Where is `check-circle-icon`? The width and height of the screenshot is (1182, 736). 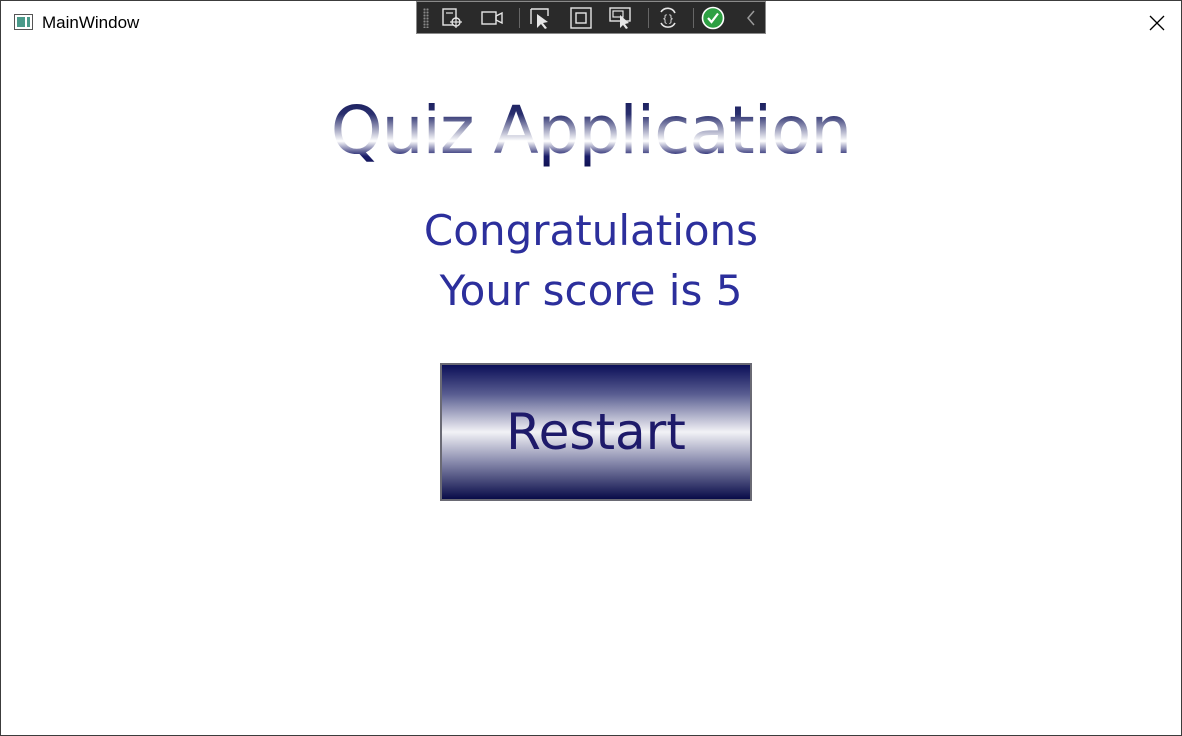 check-circle-icon is located at coordinates (713, 18).